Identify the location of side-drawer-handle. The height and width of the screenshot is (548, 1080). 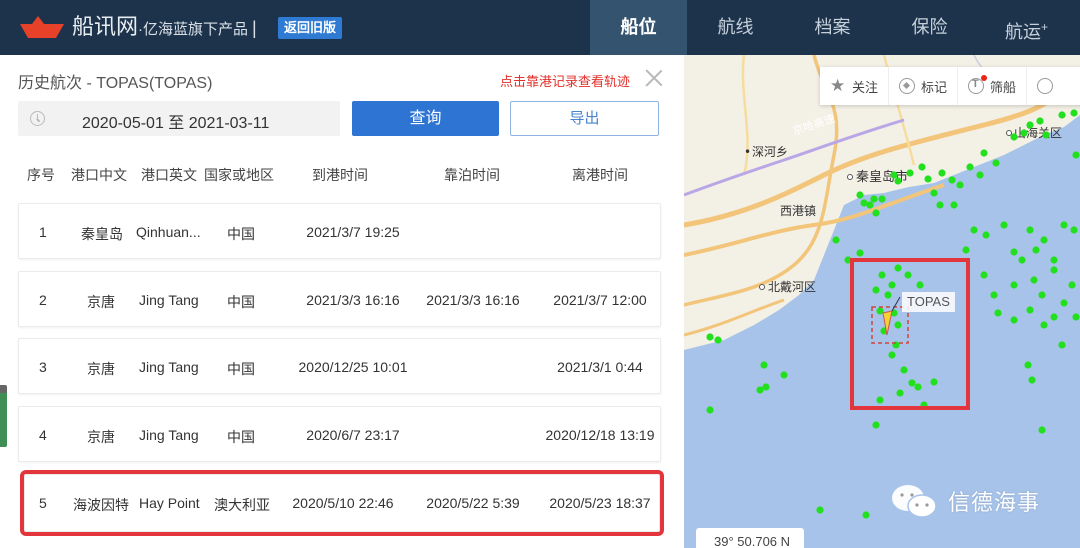
(3, 416).